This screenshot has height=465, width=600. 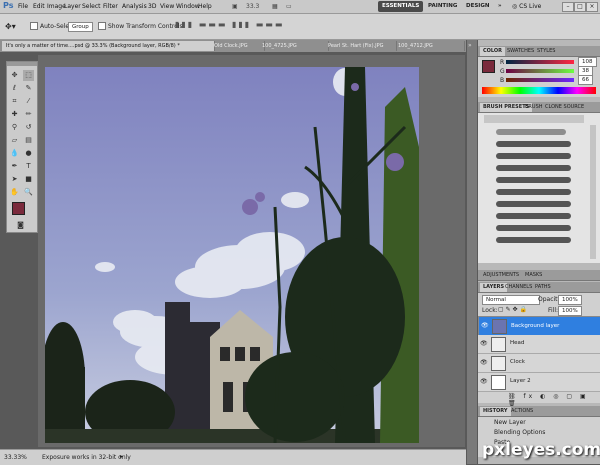 What do you see at coordinates (570, 300) in the screenshot?
I see `opacity-input: 100%` at bounding box center [570, 300].